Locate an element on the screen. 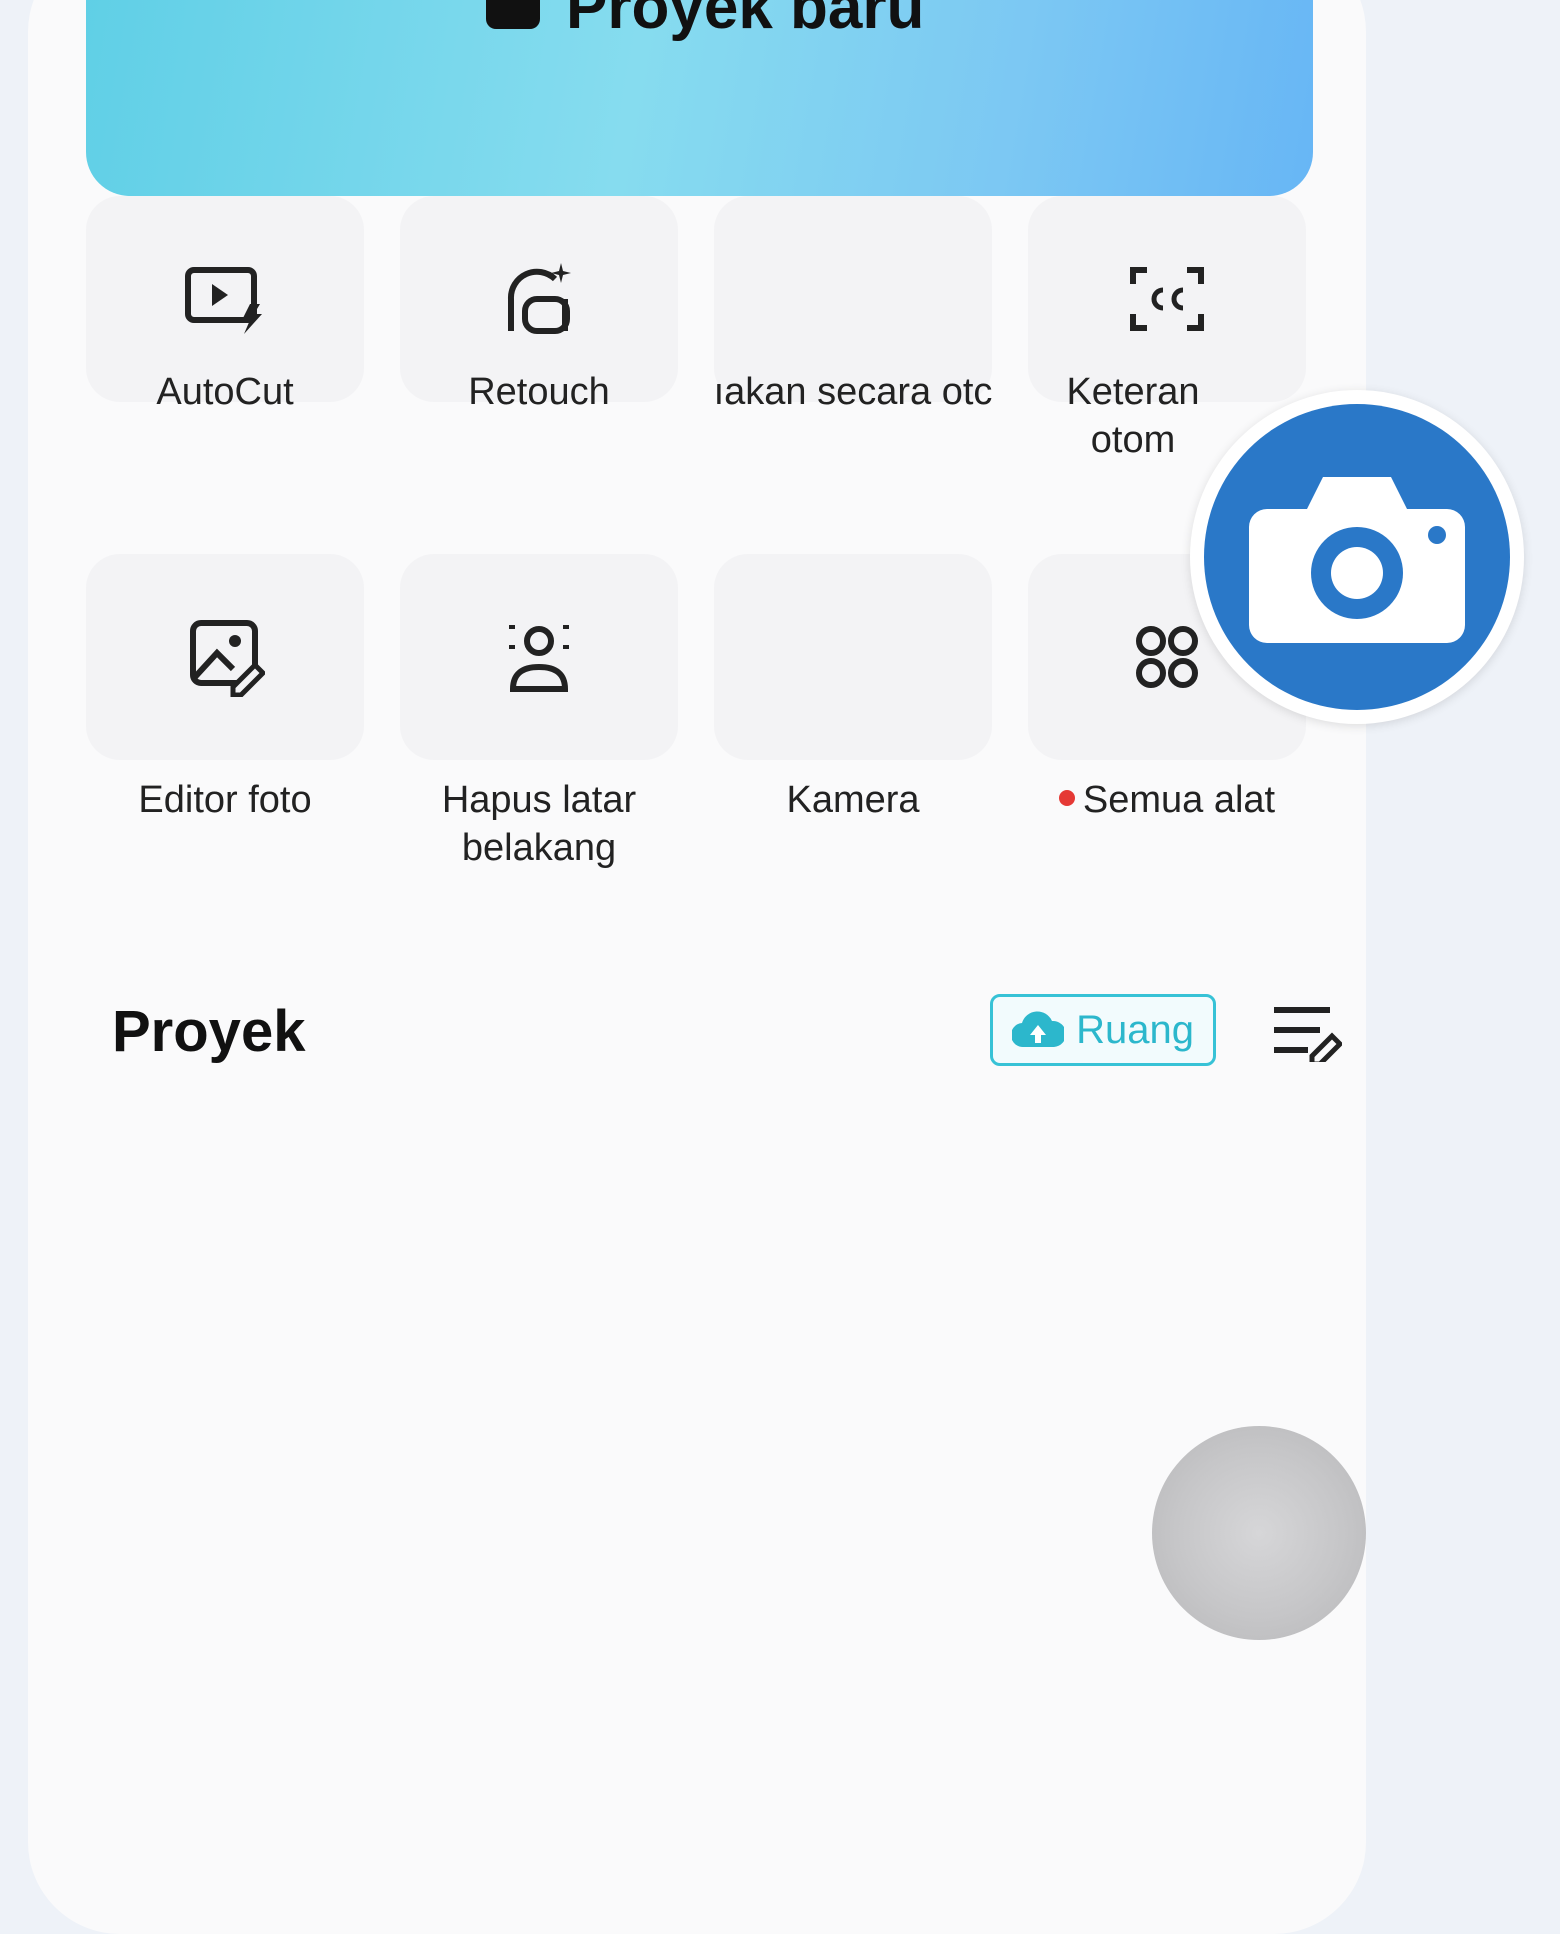 The height and width of the screenshot is (1934, 1560). new-project-label-wrap: Proyek baru is located at coordinates (705, 21).